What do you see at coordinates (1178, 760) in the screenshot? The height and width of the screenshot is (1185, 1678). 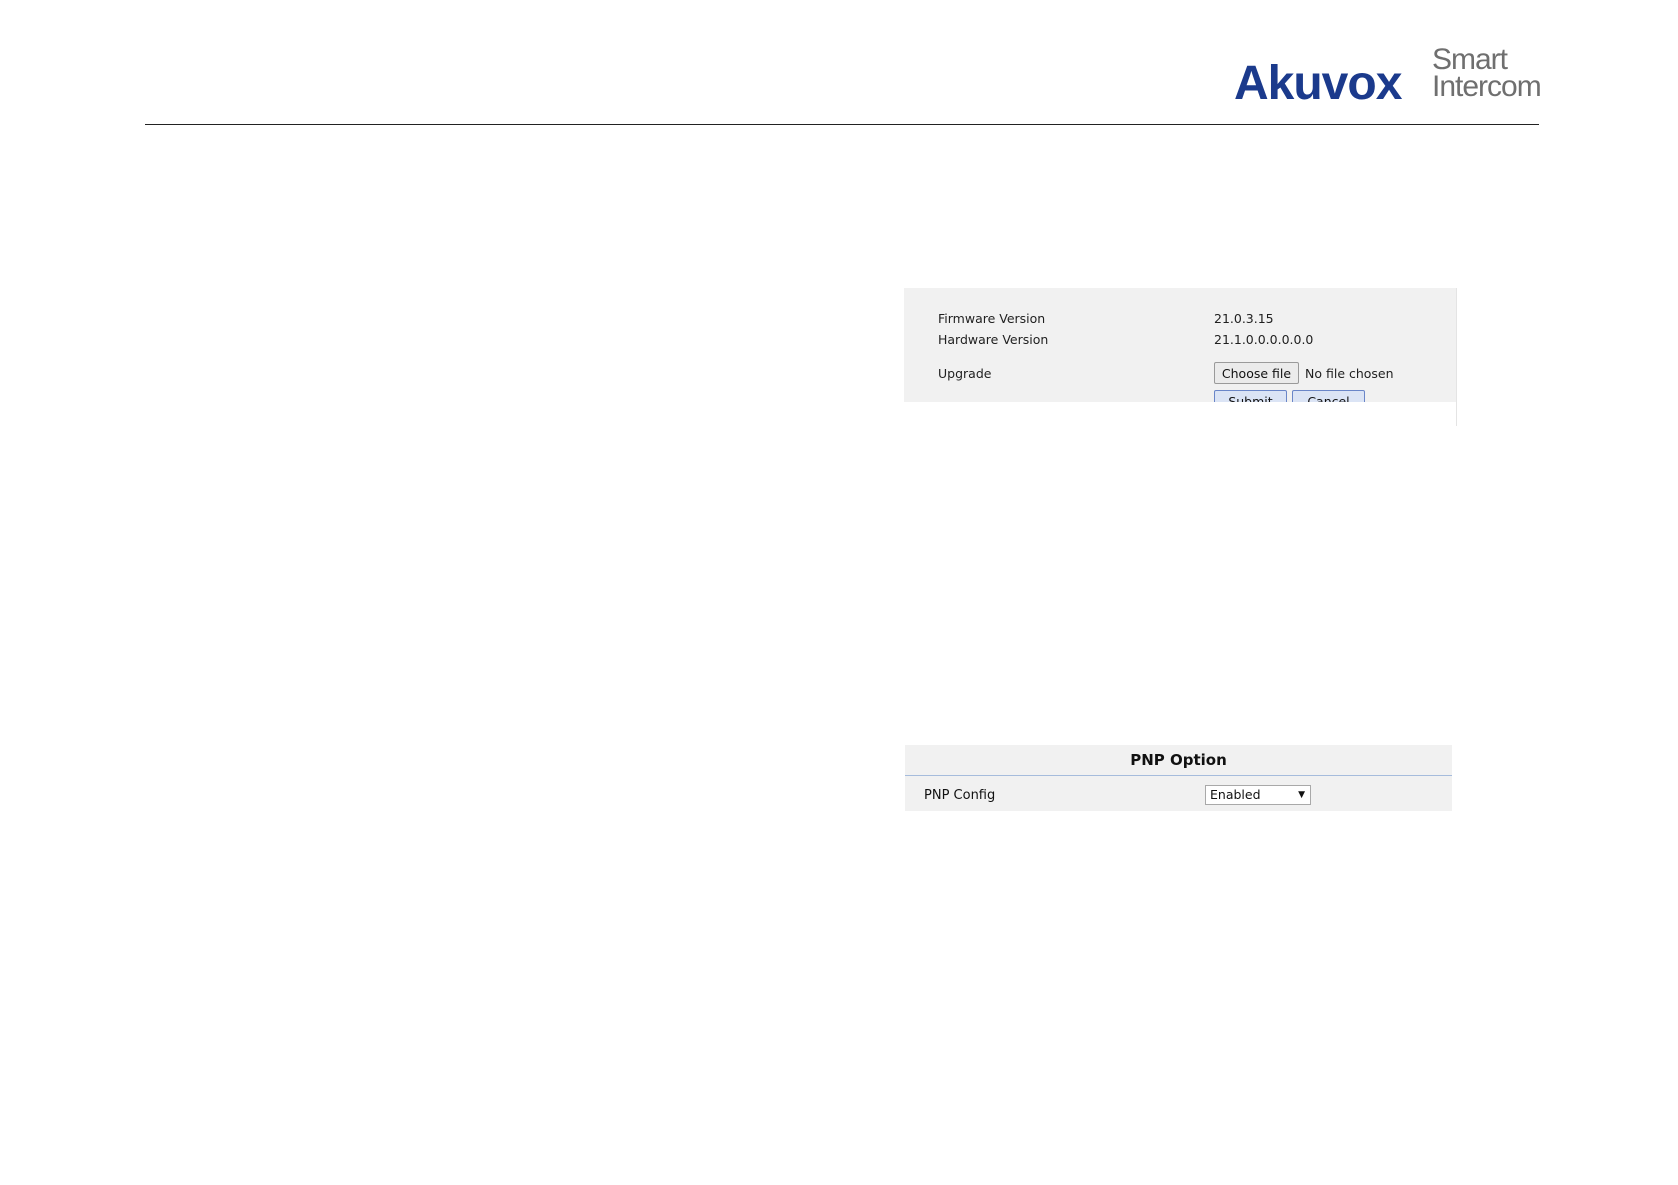 I see `pnp-option-title: PNP Option` at bounding box center [1178, 760].